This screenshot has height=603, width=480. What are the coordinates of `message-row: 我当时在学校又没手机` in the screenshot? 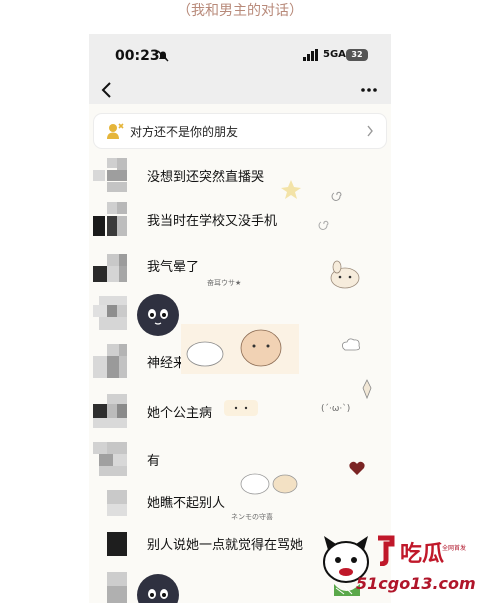 It's located at (240, 220).